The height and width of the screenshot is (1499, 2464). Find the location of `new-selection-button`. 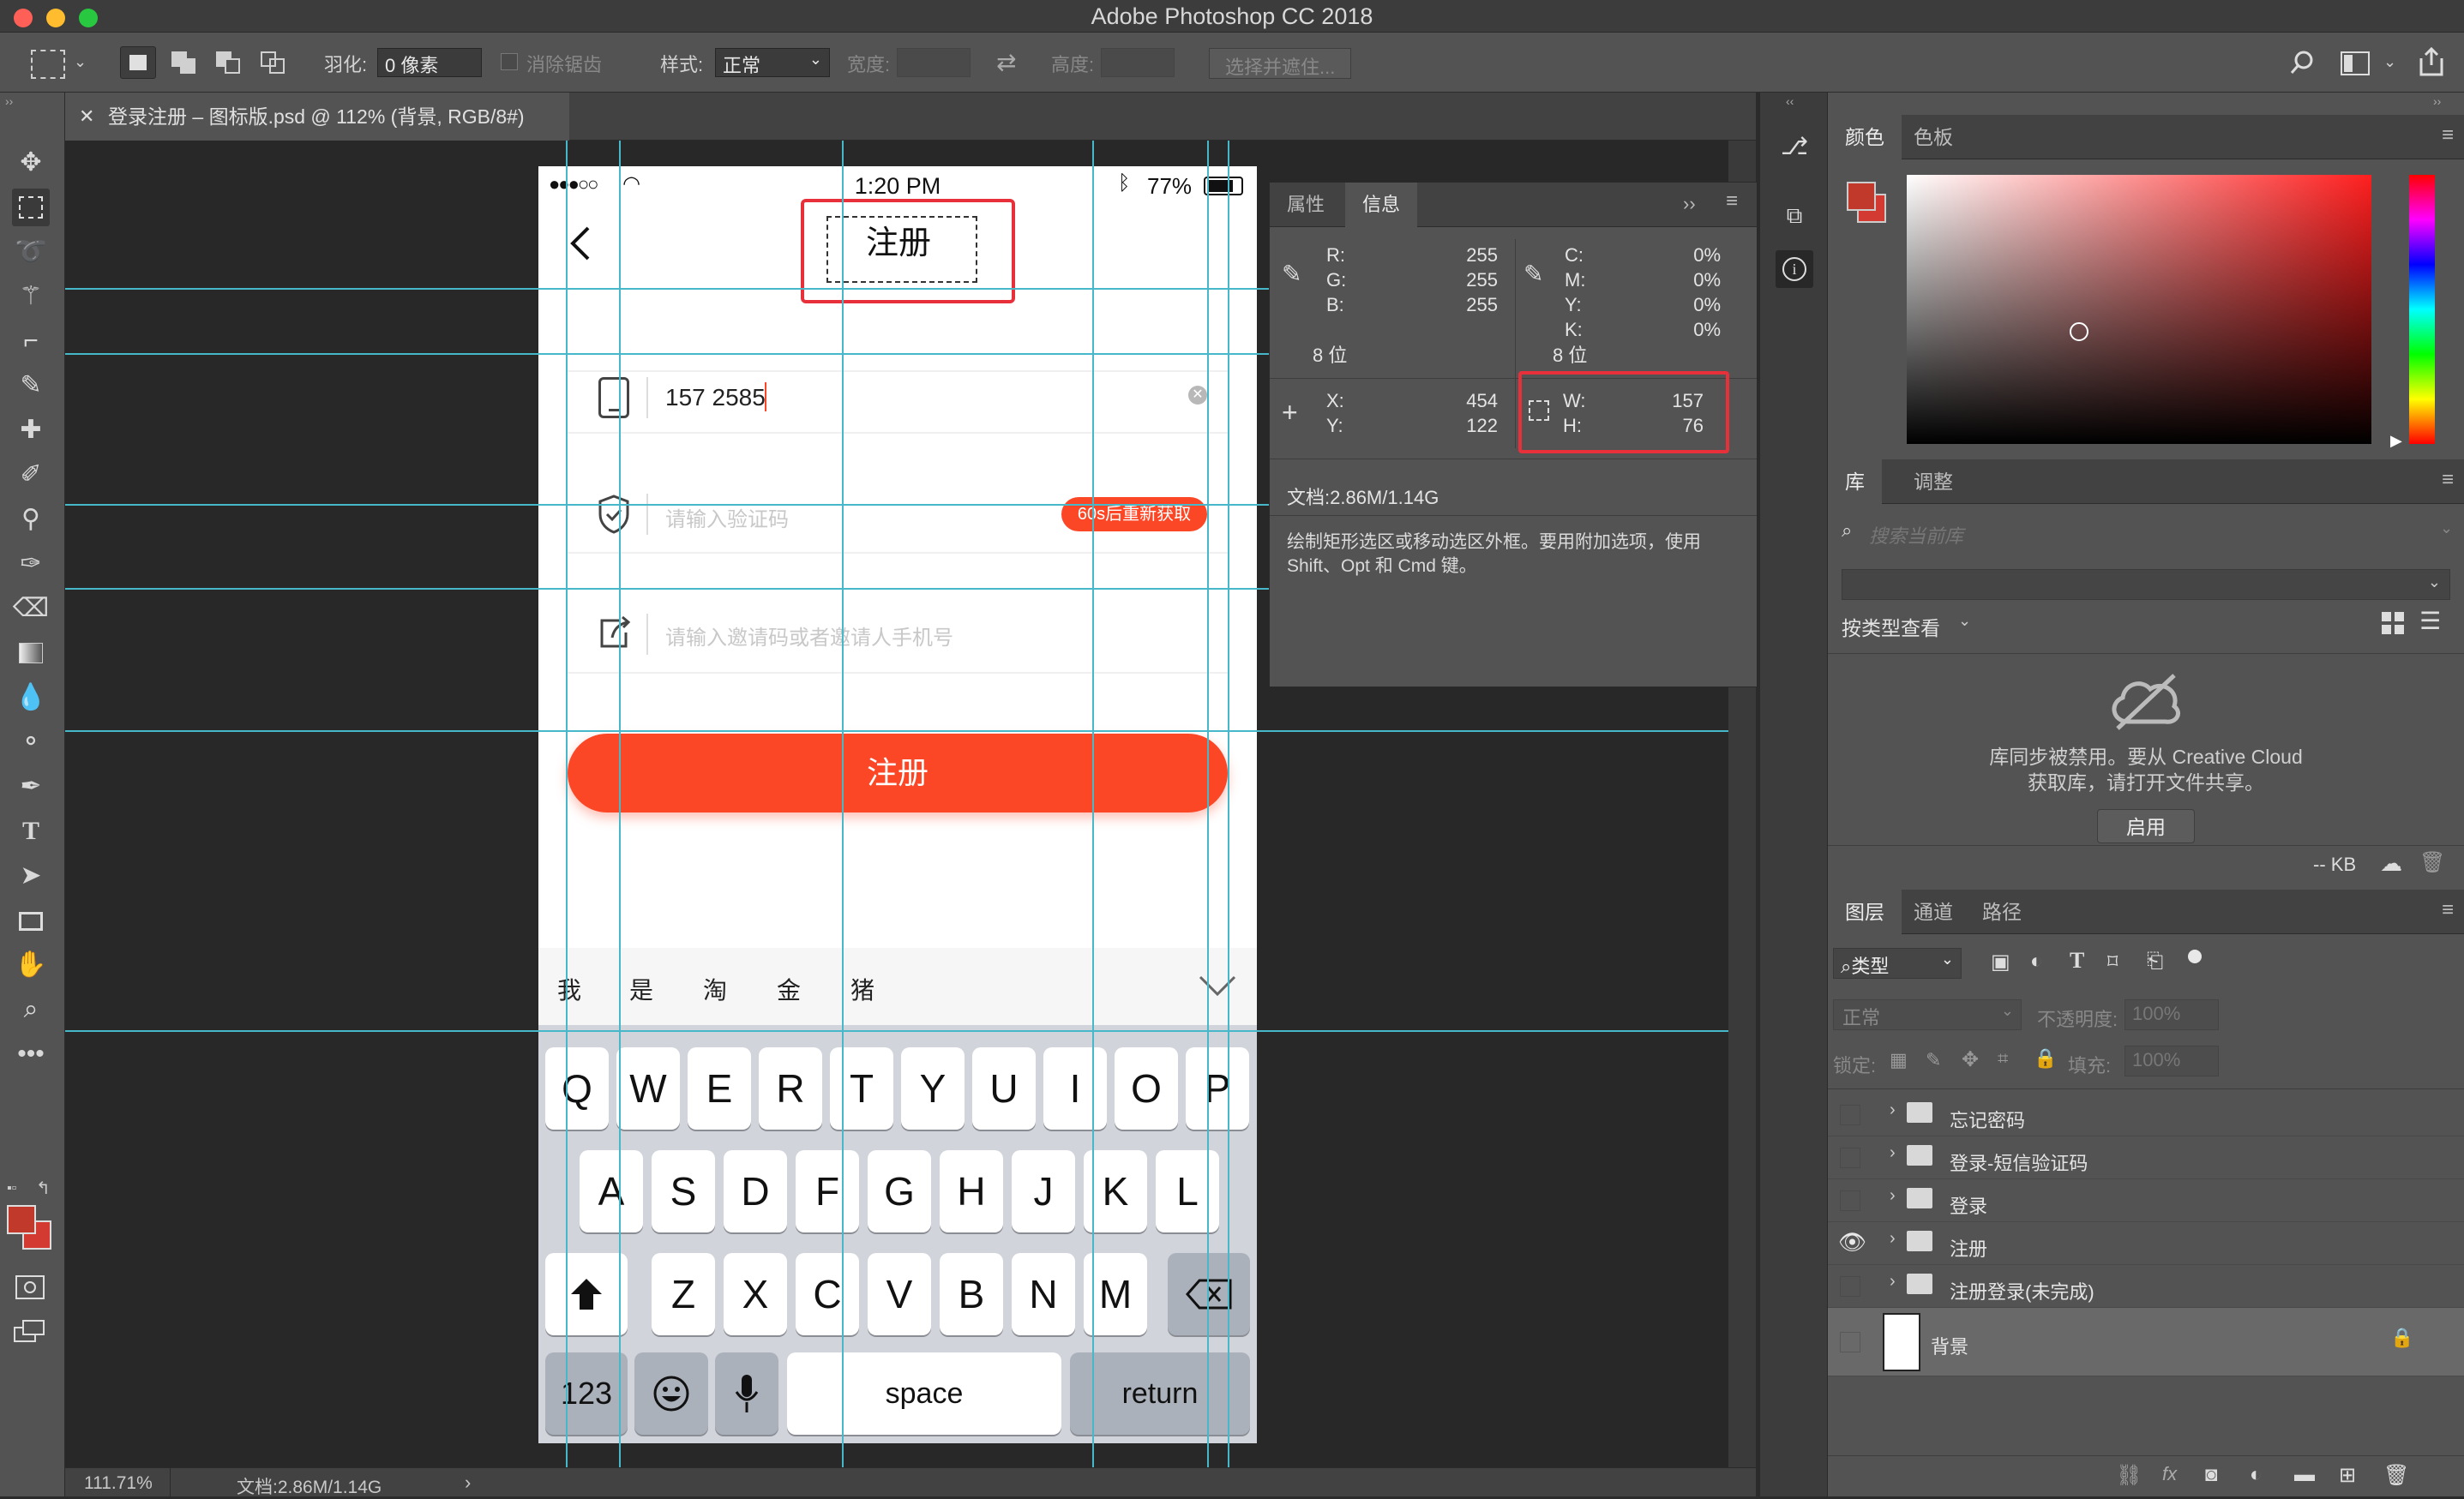

new-selection-button is located at coordinates (138, 62).